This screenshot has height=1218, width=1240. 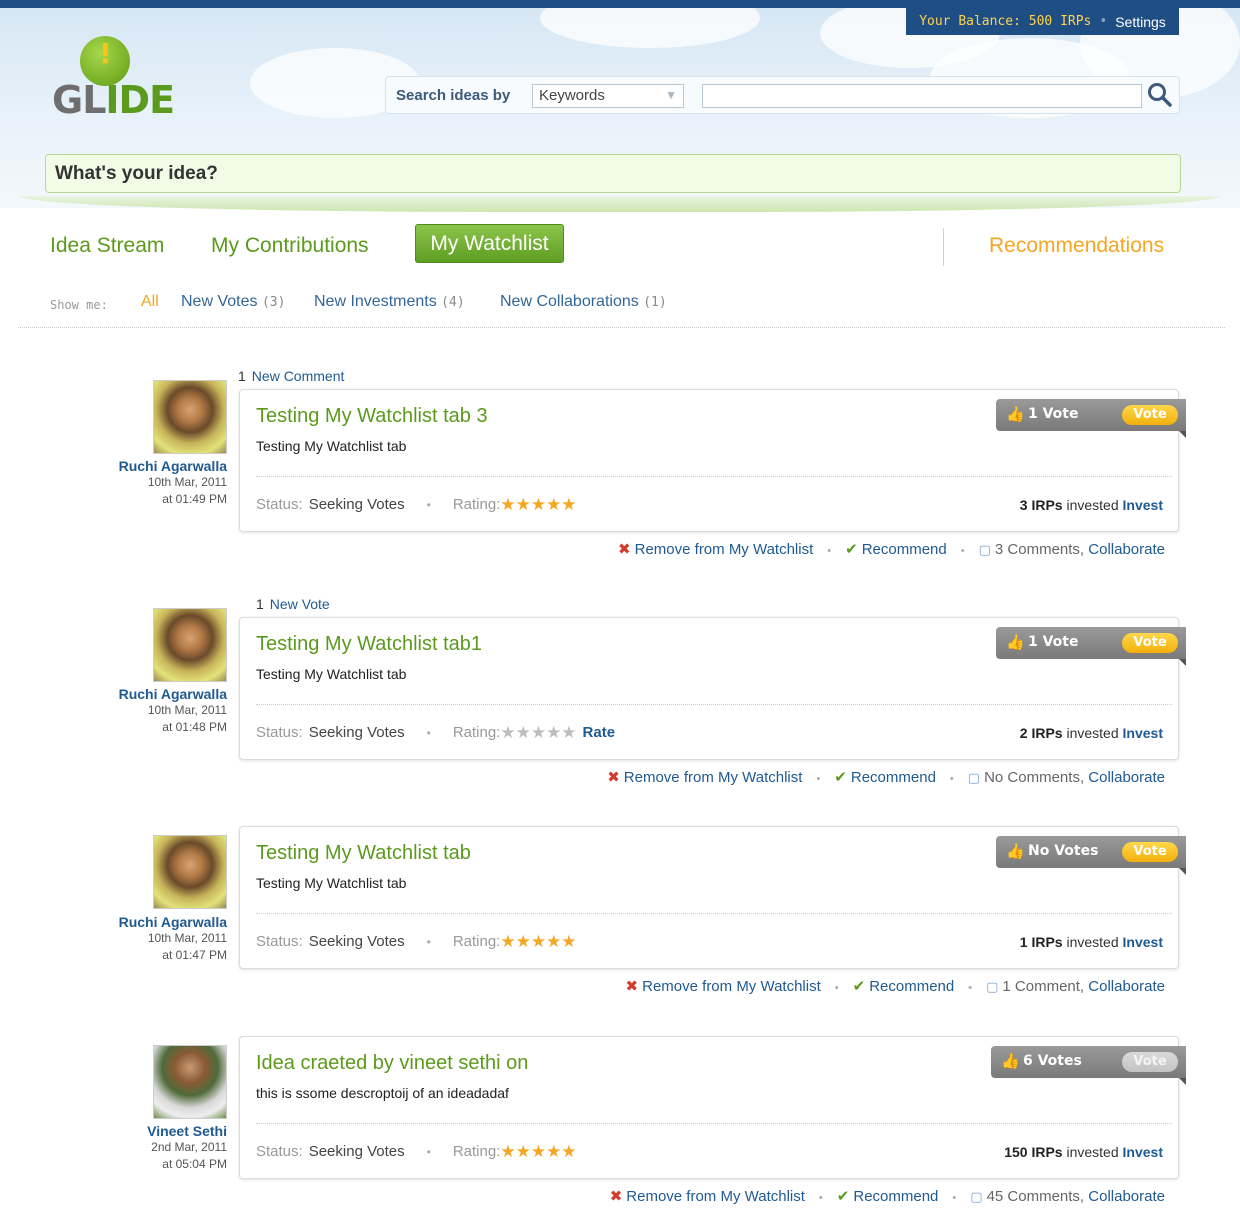 I want to click on search-bar: Search ideas by Keywords ▼, so click(x=782, y=95).